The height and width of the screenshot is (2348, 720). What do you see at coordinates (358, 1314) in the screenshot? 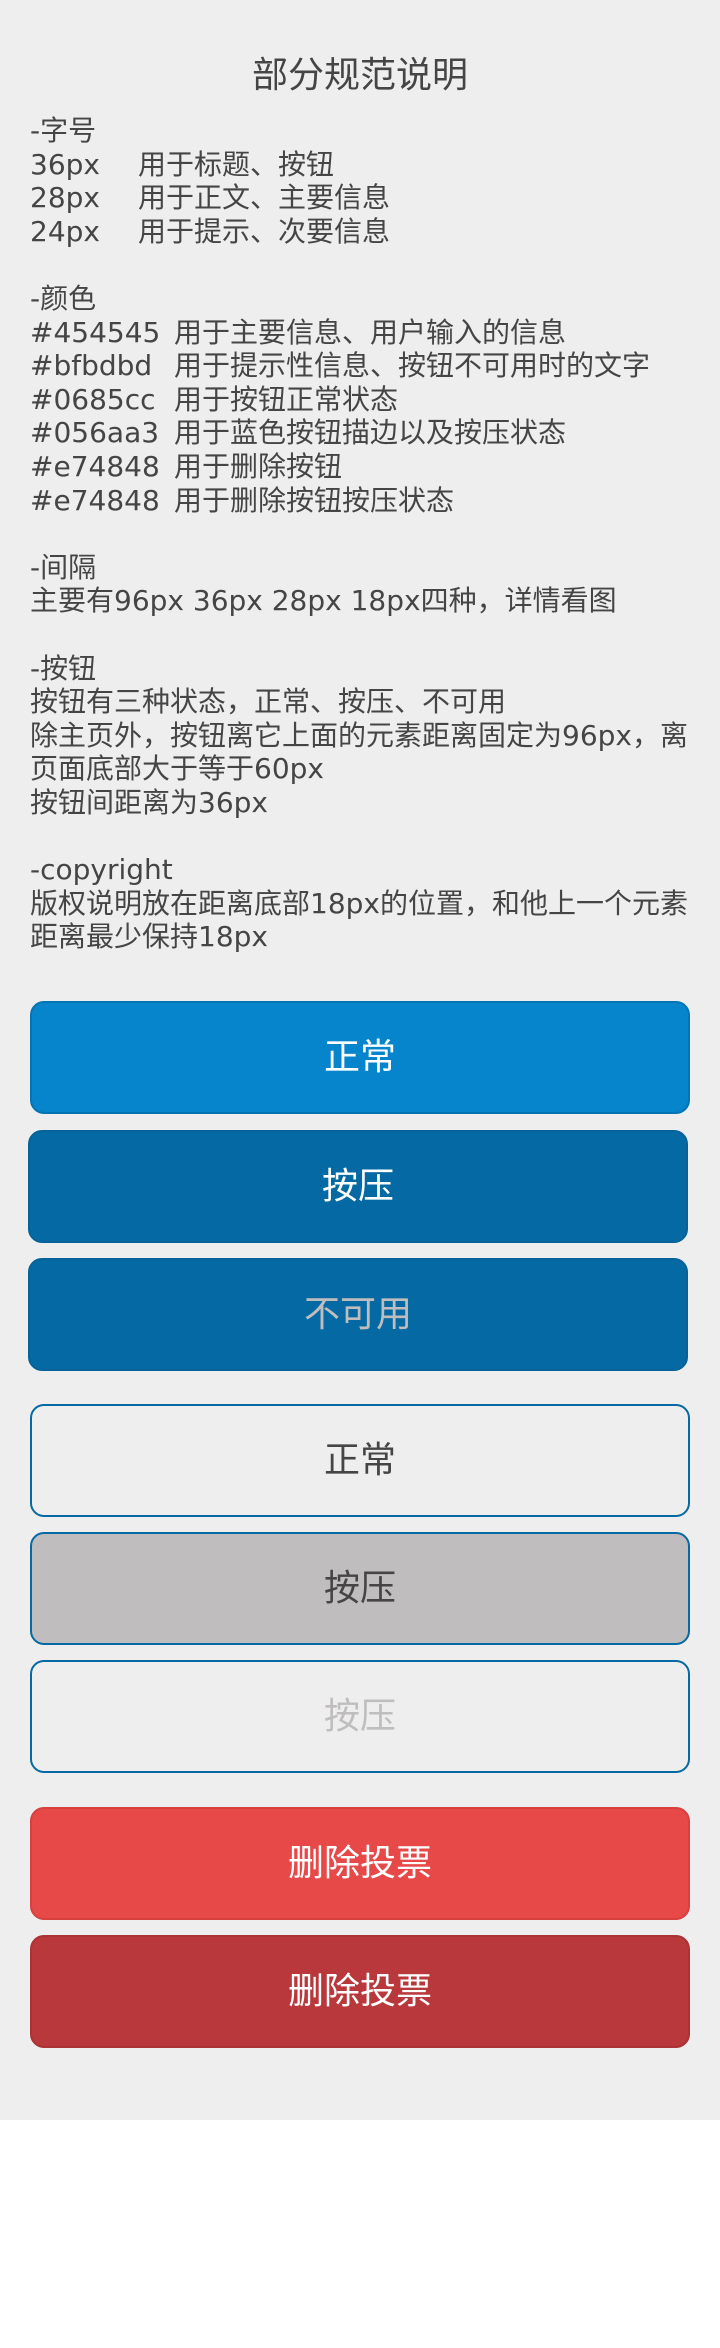
I see `blue-disabled-button: 不可用` at bounding box center [358, 1314].